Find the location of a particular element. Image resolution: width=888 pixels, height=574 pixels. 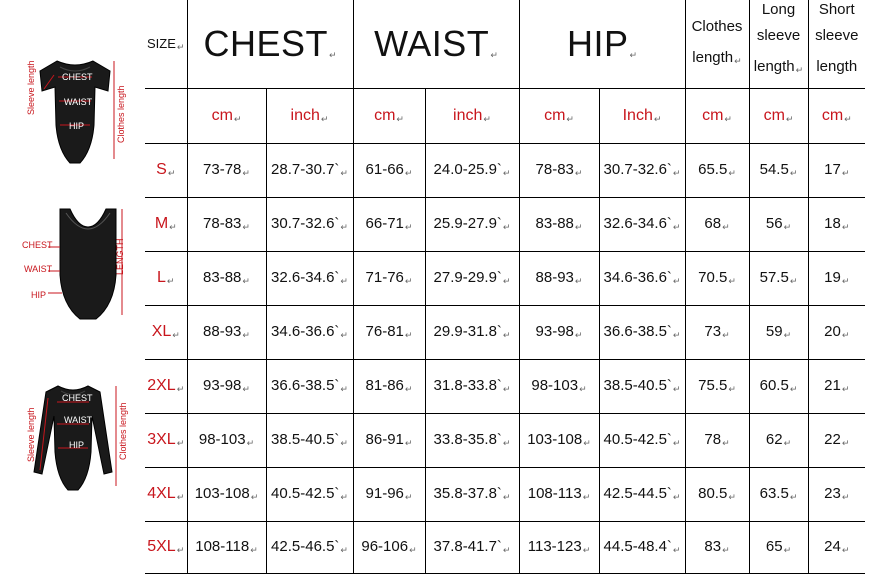

cell-value: 108-118 is located at coordinates (222, 546).